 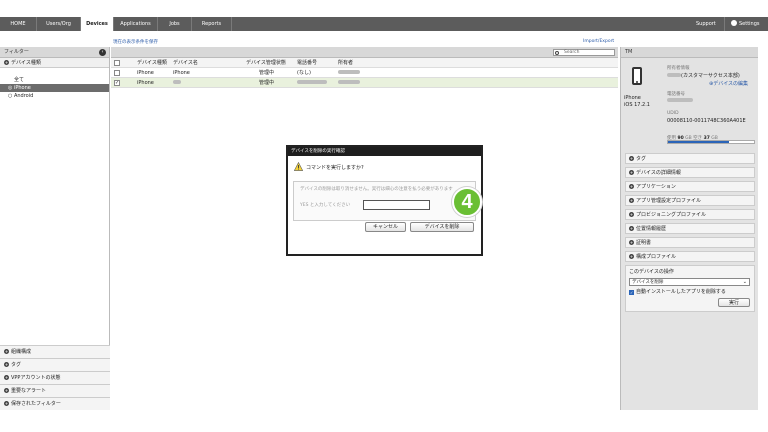 I want to click on storage-free-label: 空き, so click(x=698, y=138).